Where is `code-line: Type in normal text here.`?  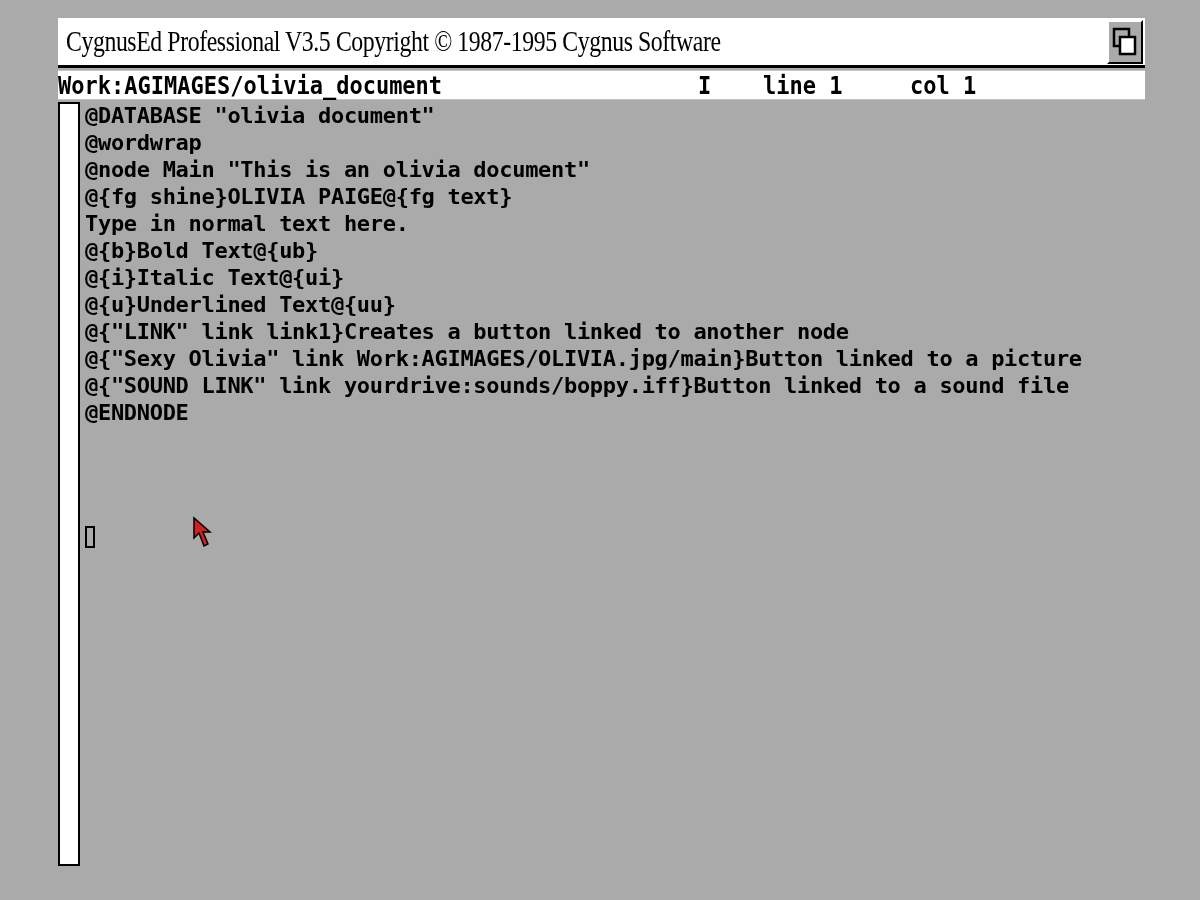 code-line: Type in normal text here. is located at coordinates (247, 223).